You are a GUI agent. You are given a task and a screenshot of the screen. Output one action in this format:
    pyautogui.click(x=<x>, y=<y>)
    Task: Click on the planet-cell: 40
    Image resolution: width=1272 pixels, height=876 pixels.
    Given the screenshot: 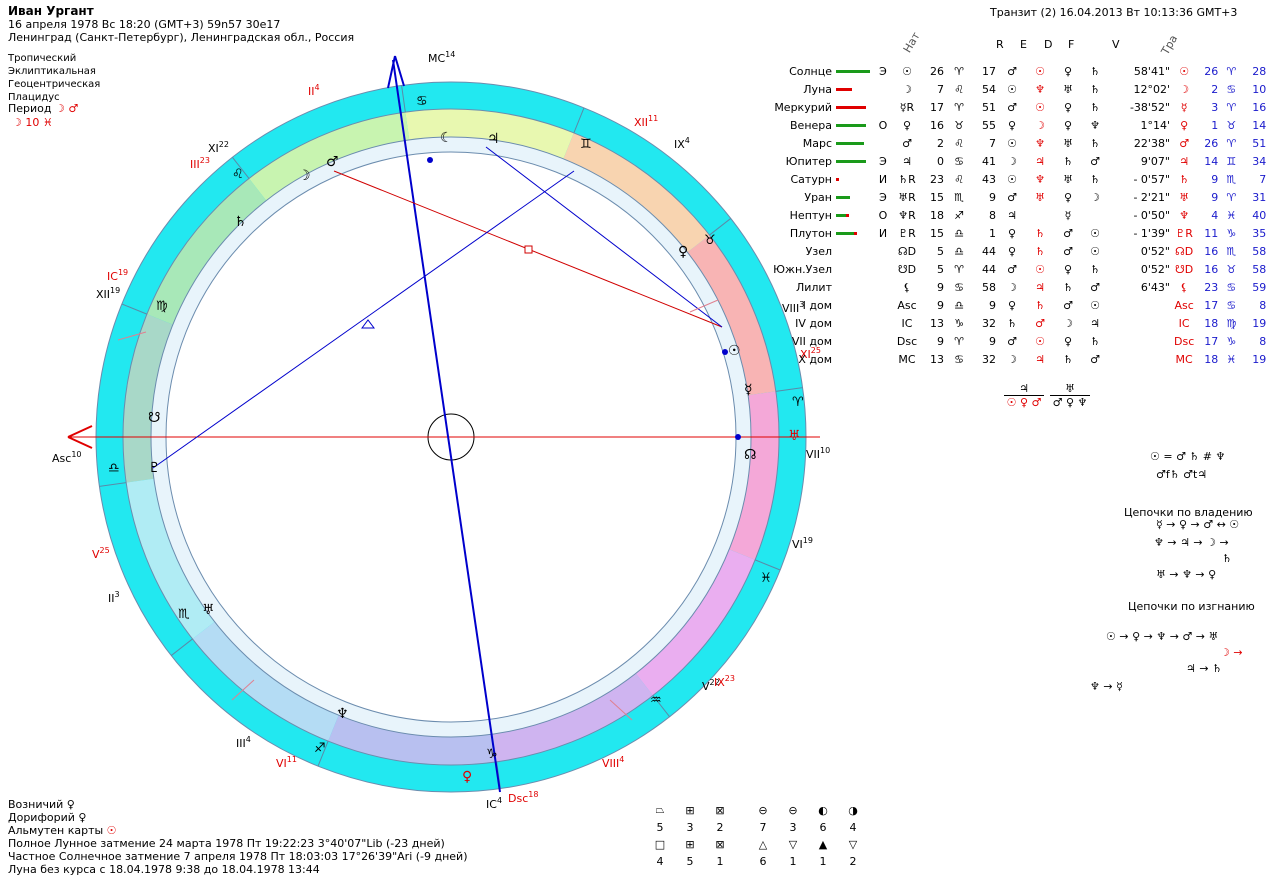 What is the action you would take?
    pyautogui.click(x=1259, y=215)
    